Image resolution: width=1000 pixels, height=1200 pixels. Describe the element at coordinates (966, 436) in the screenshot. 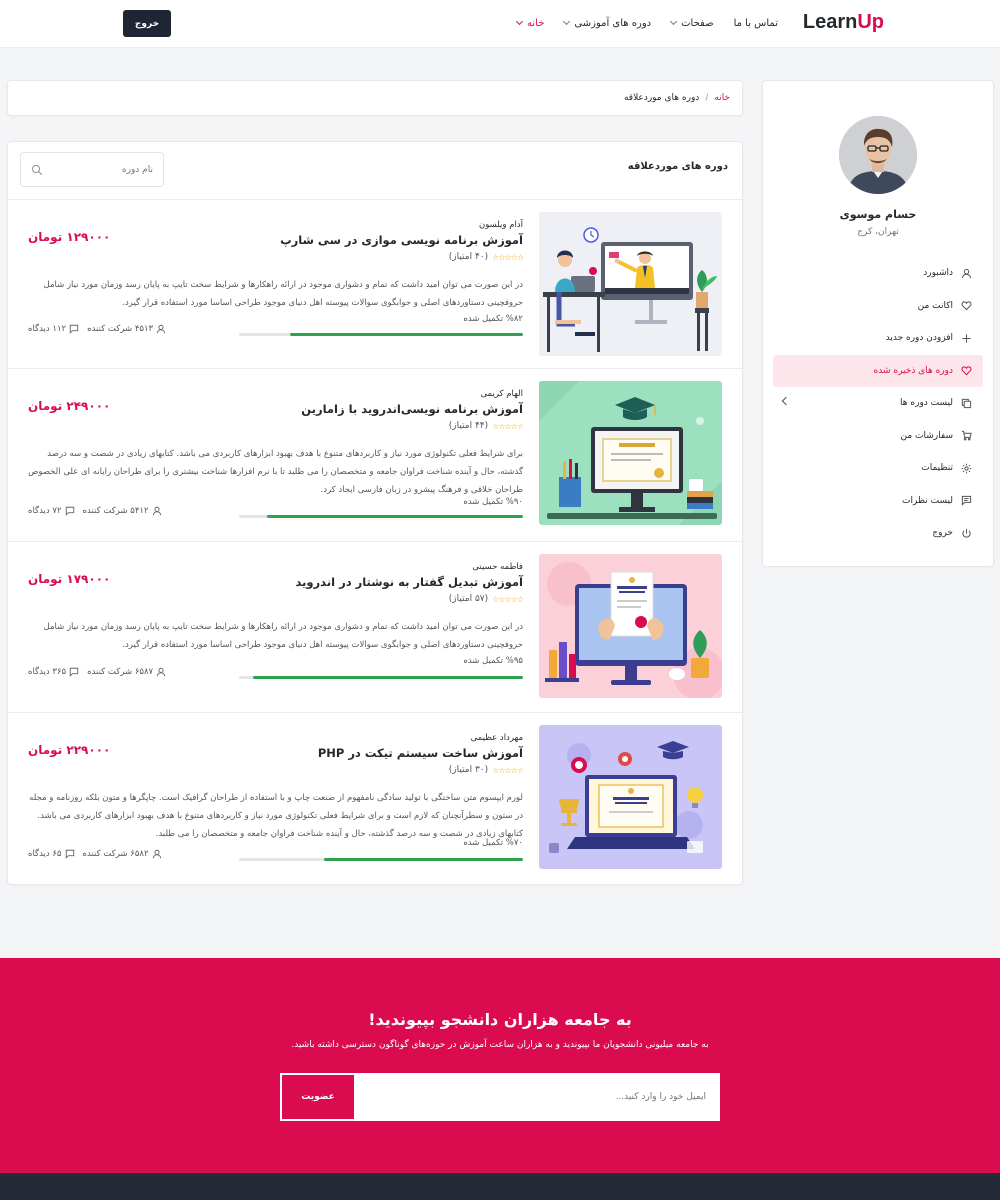

I see `cart-icon` at that location.